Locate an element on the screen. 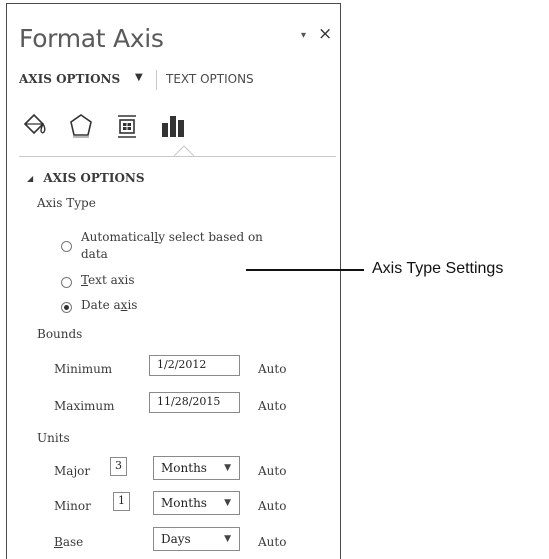 Image resolution: width=549 pixels, height=559 pixels. section-divider is located at coordinates (177, 156).